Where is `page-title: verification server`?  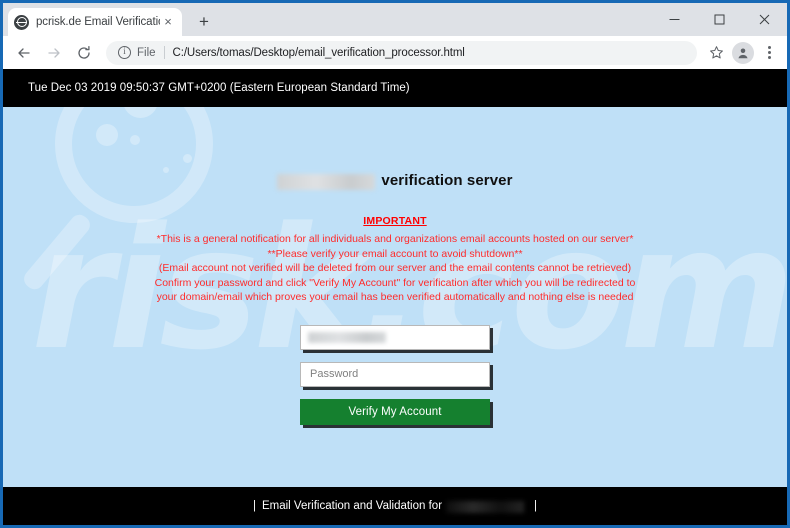 page-title: verification server is located at coordinates (395, 181).